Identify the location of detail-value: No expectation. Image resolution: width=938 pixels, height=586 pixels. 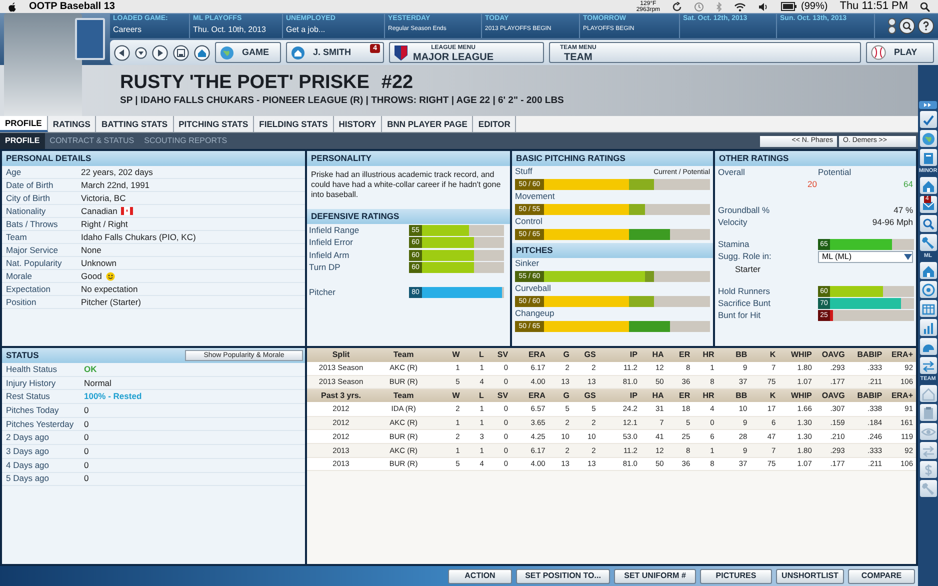
(109, 289).